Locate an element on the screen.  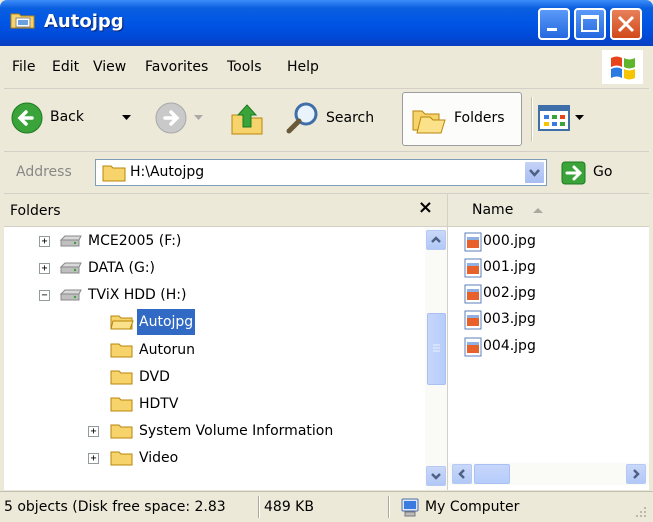
address-label: Address is located at coordinates (44, 172).